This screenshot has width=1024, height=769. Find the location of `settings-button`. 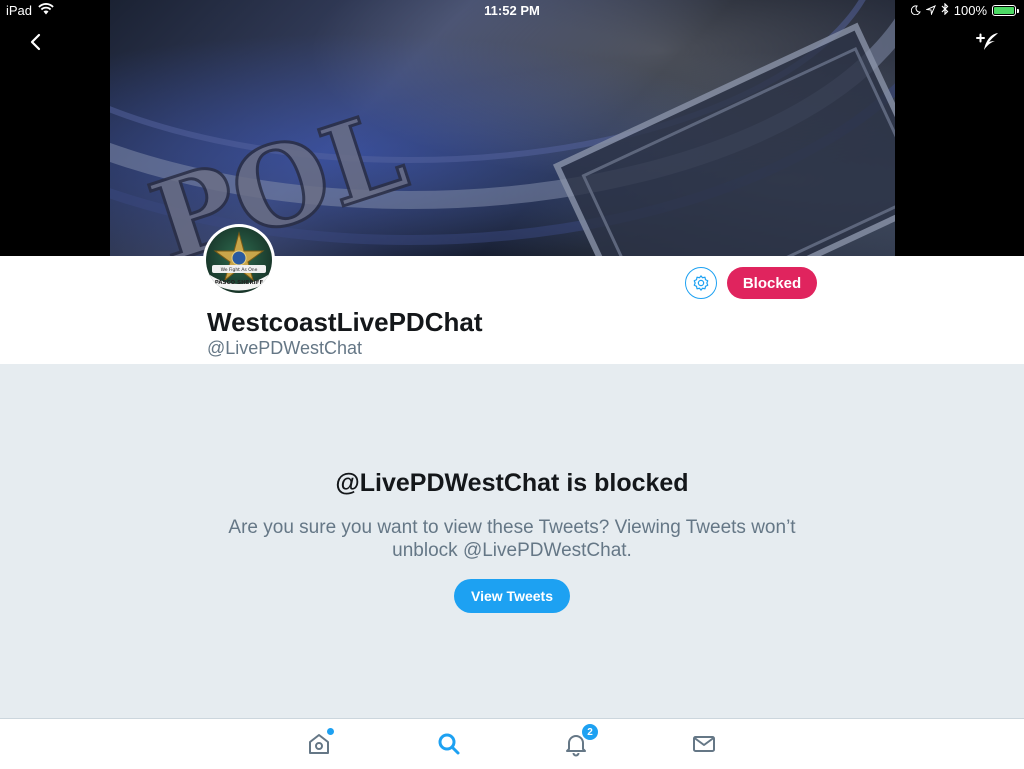

settings-button is located at coordinates (701, 283).